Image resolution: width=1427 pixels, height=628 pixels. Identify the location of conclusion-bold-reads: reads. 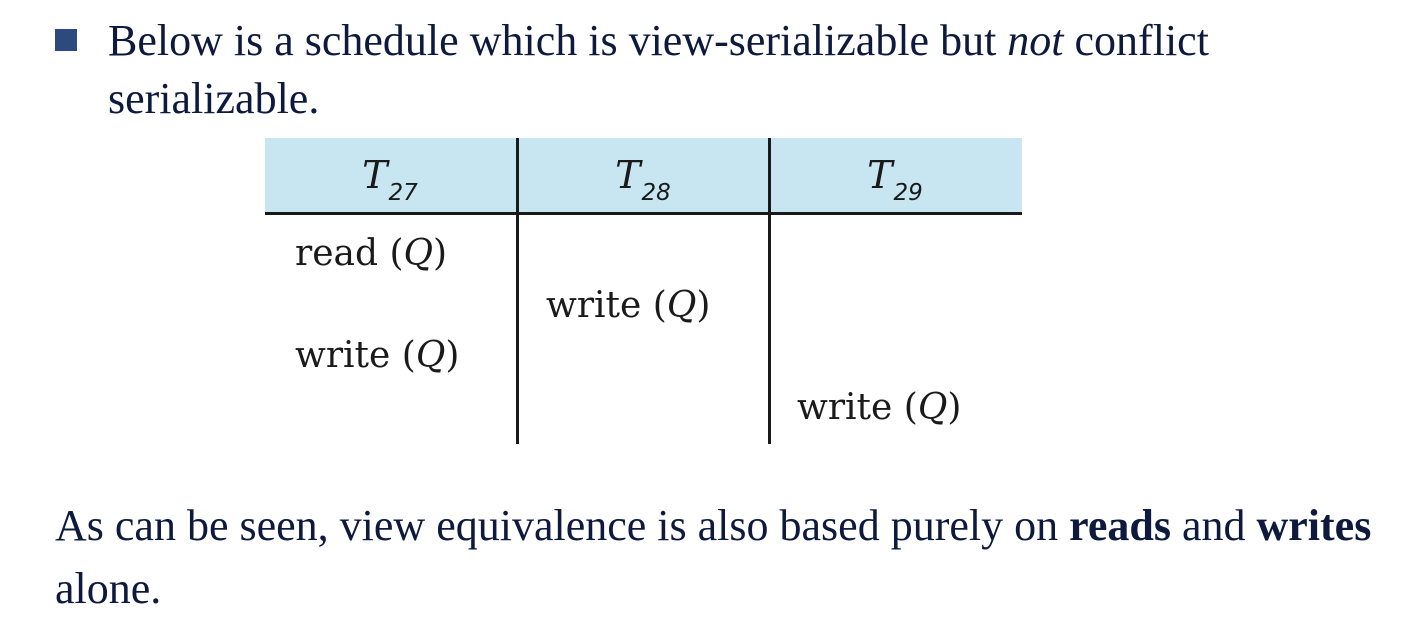
(1120, 525).